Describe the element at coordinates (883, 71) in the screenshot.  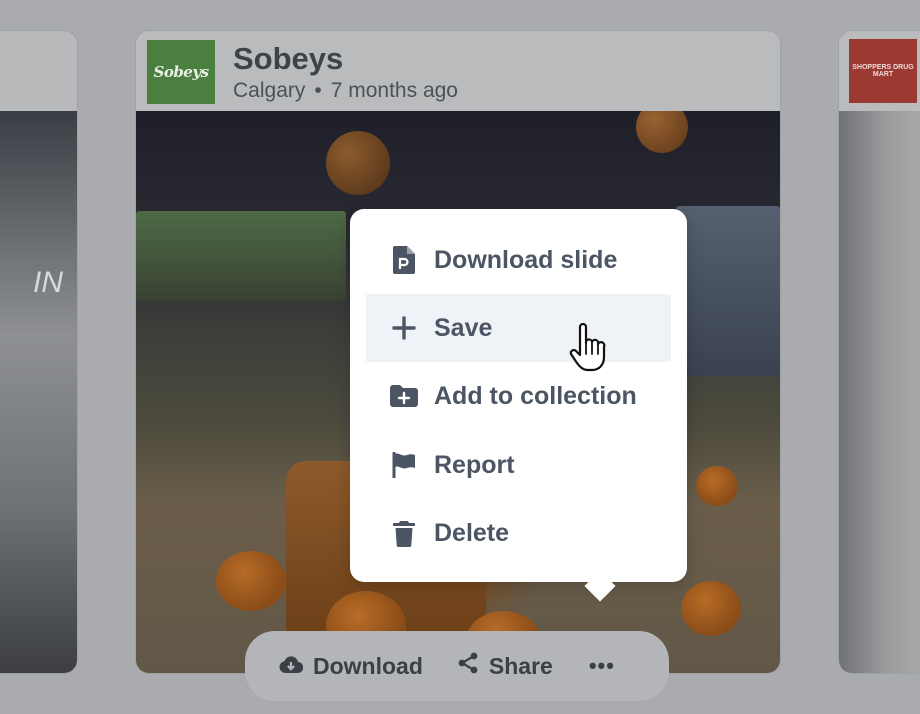
I see `store-logo-right: SHOPPERS DRUG MART` at that location.